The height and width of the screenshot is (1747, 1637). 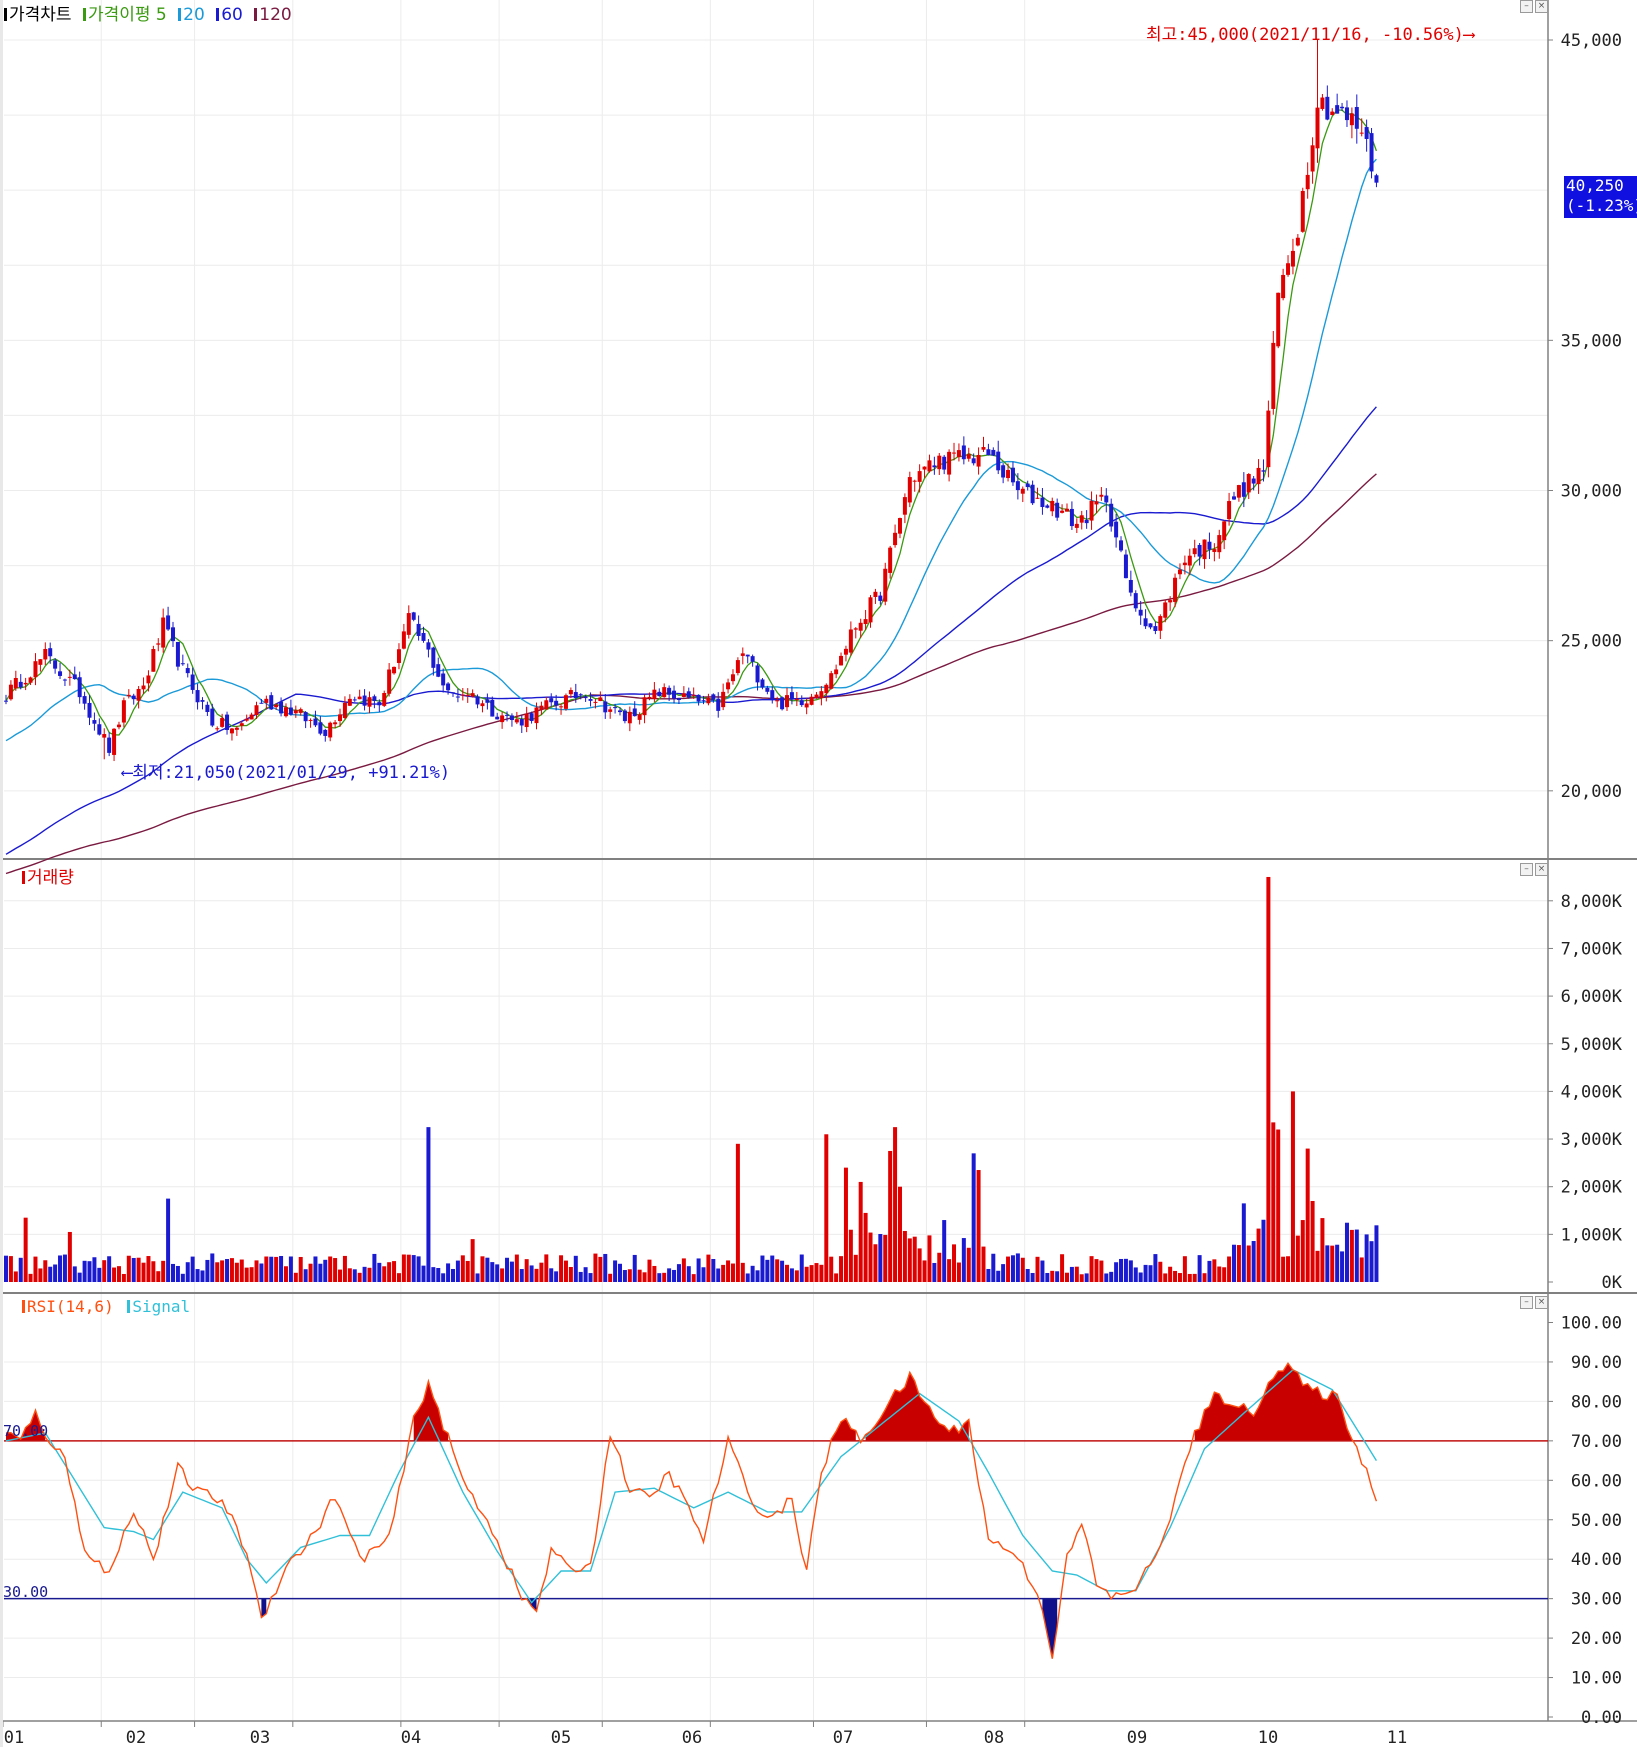 I want to click on volume-legend: 거래량, so click(x=48, y=875).